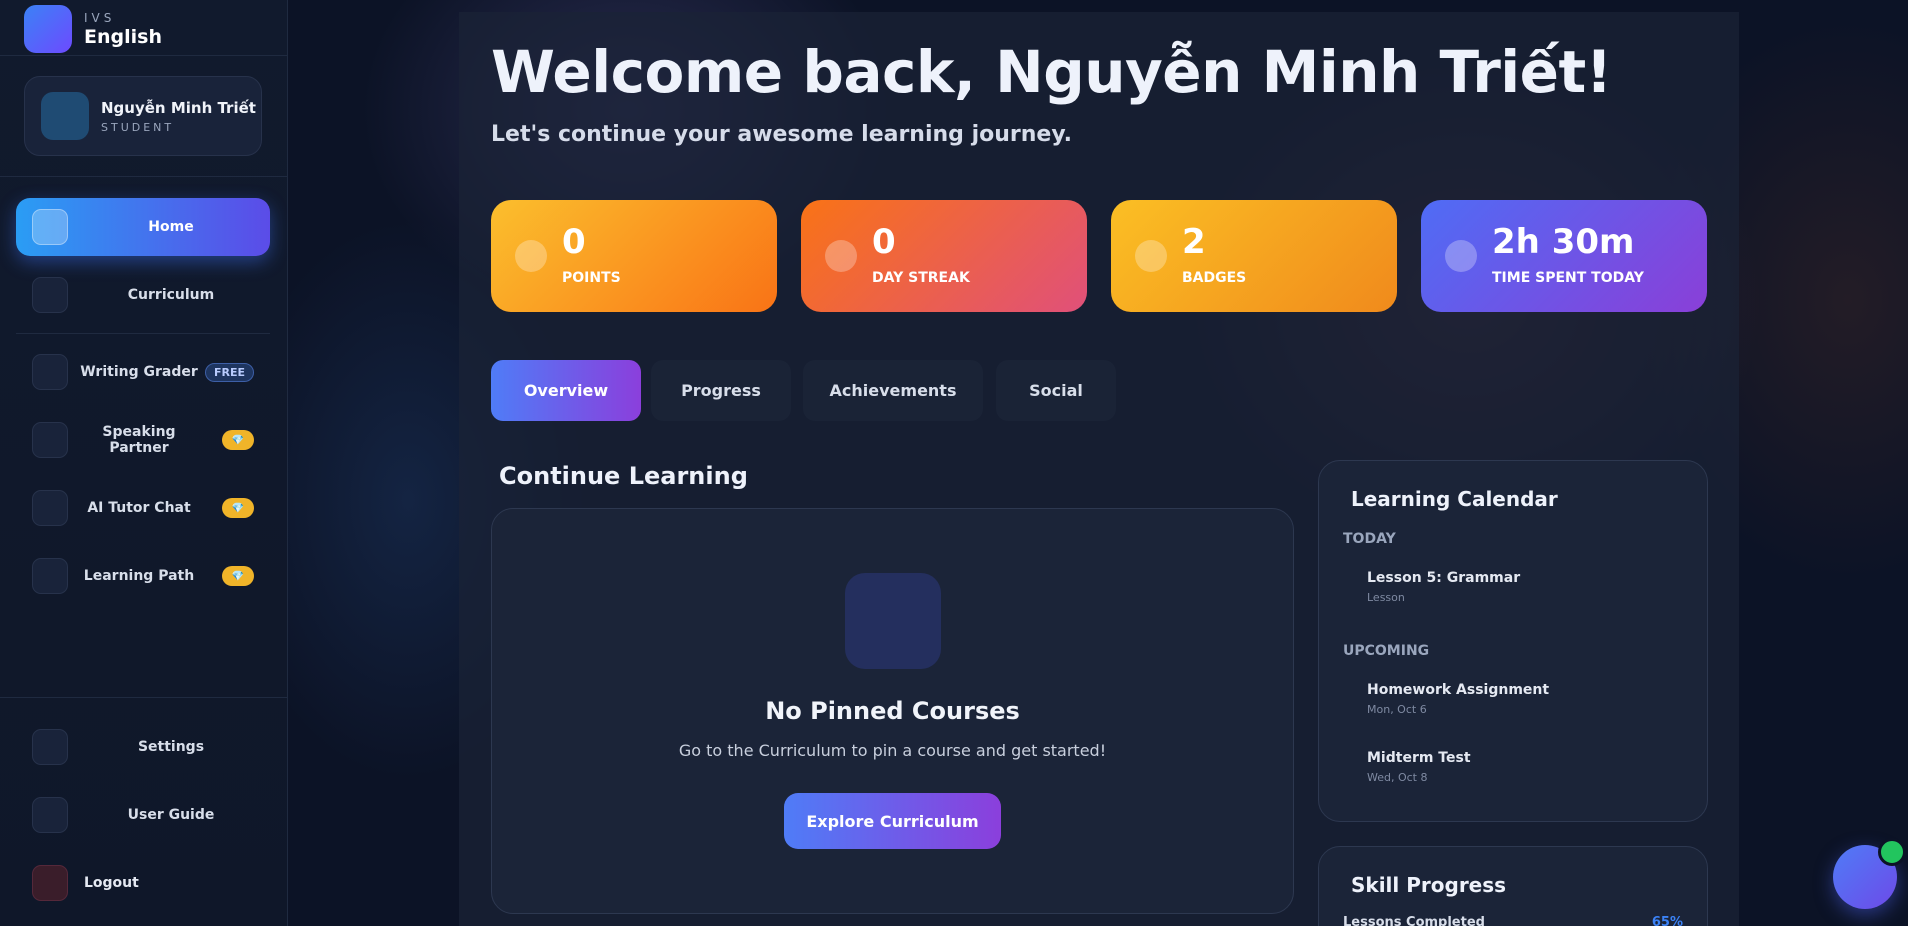  Describe the element at coordinates (50, 747) in the screenshot. I see `gear-icon` at that location.